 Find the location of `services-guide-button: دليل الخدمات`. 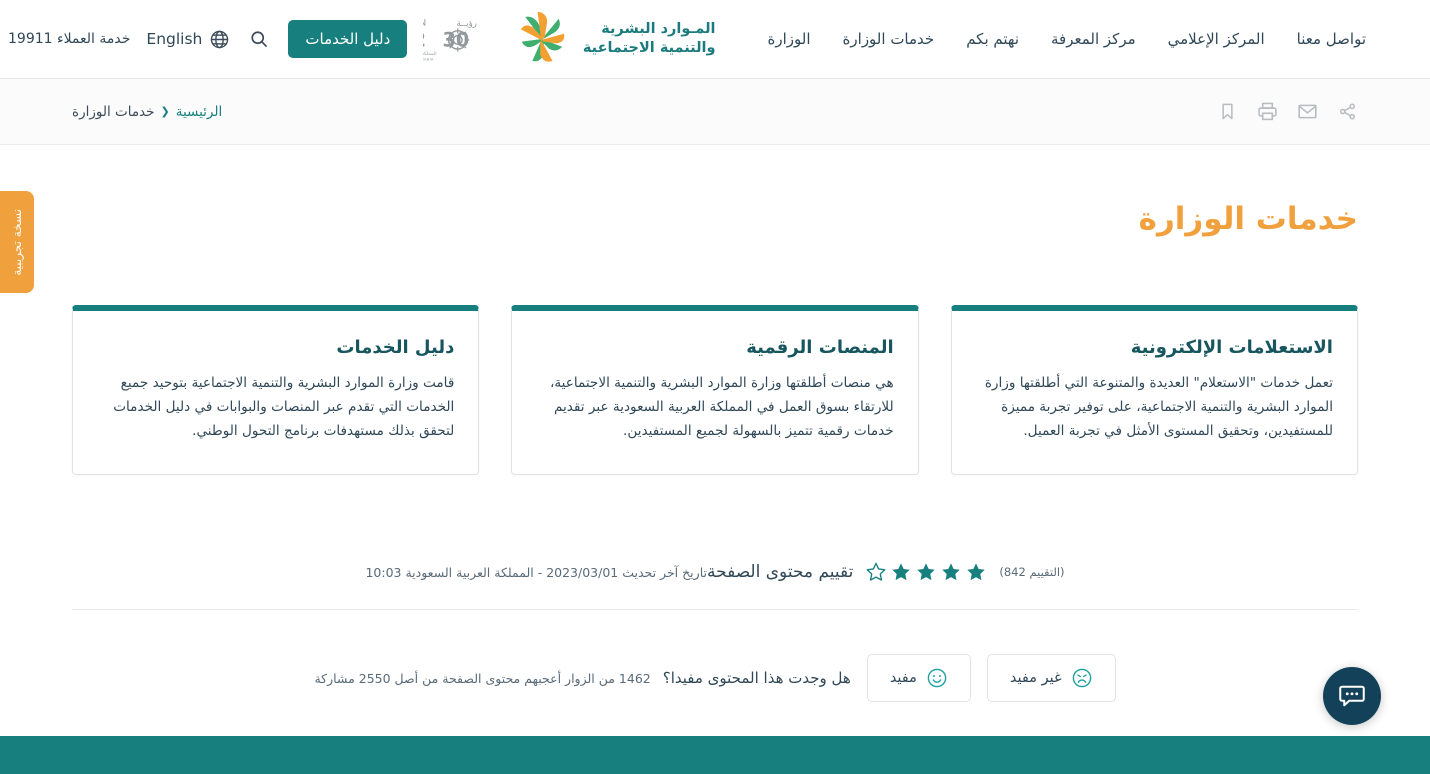

services-guide-button: دليل الخدمات is located at coordinates (348, 39).